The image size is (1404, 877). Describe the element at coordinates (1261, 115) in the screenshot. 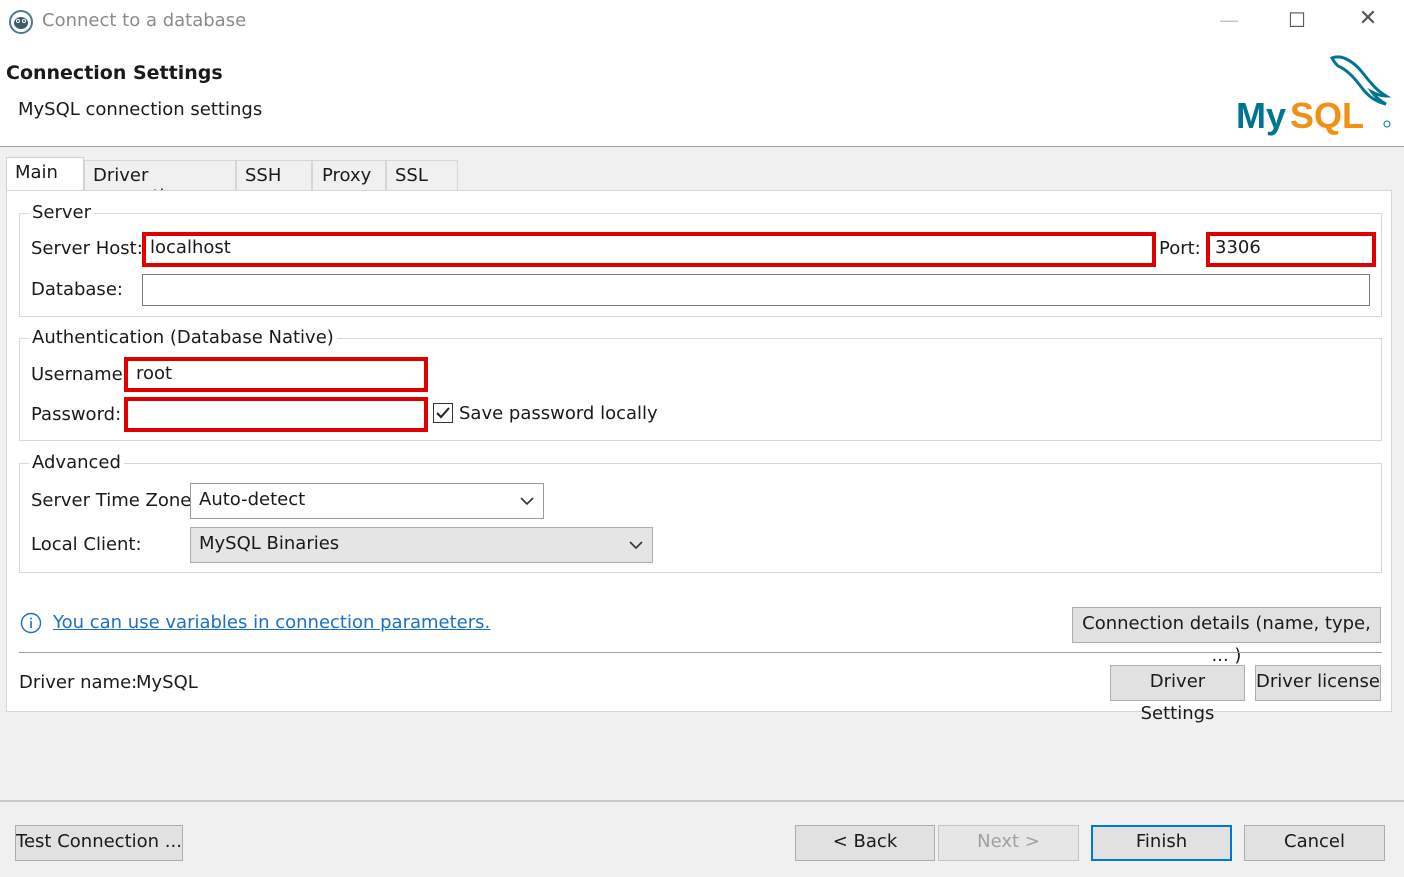

I see `svg-text: My` at that location.